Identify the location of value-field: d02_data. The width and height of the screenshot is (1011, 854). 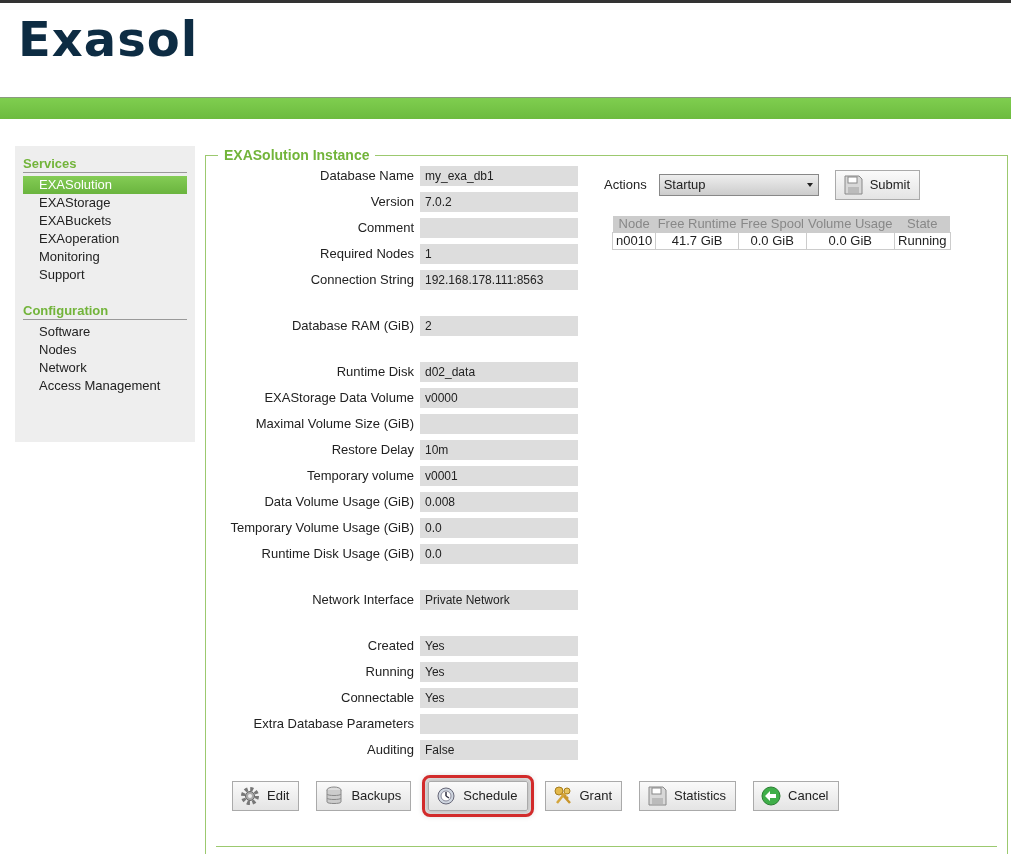
(499, 372).